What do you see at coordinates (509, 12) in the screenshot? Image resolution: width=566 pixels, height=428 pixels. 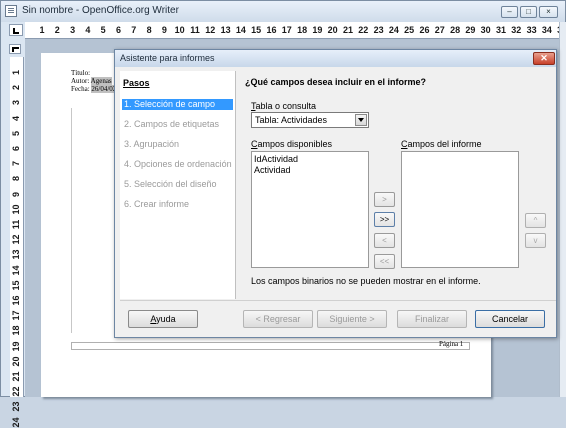 I see `minimize-icon: –` at bounding box center [509, 12].